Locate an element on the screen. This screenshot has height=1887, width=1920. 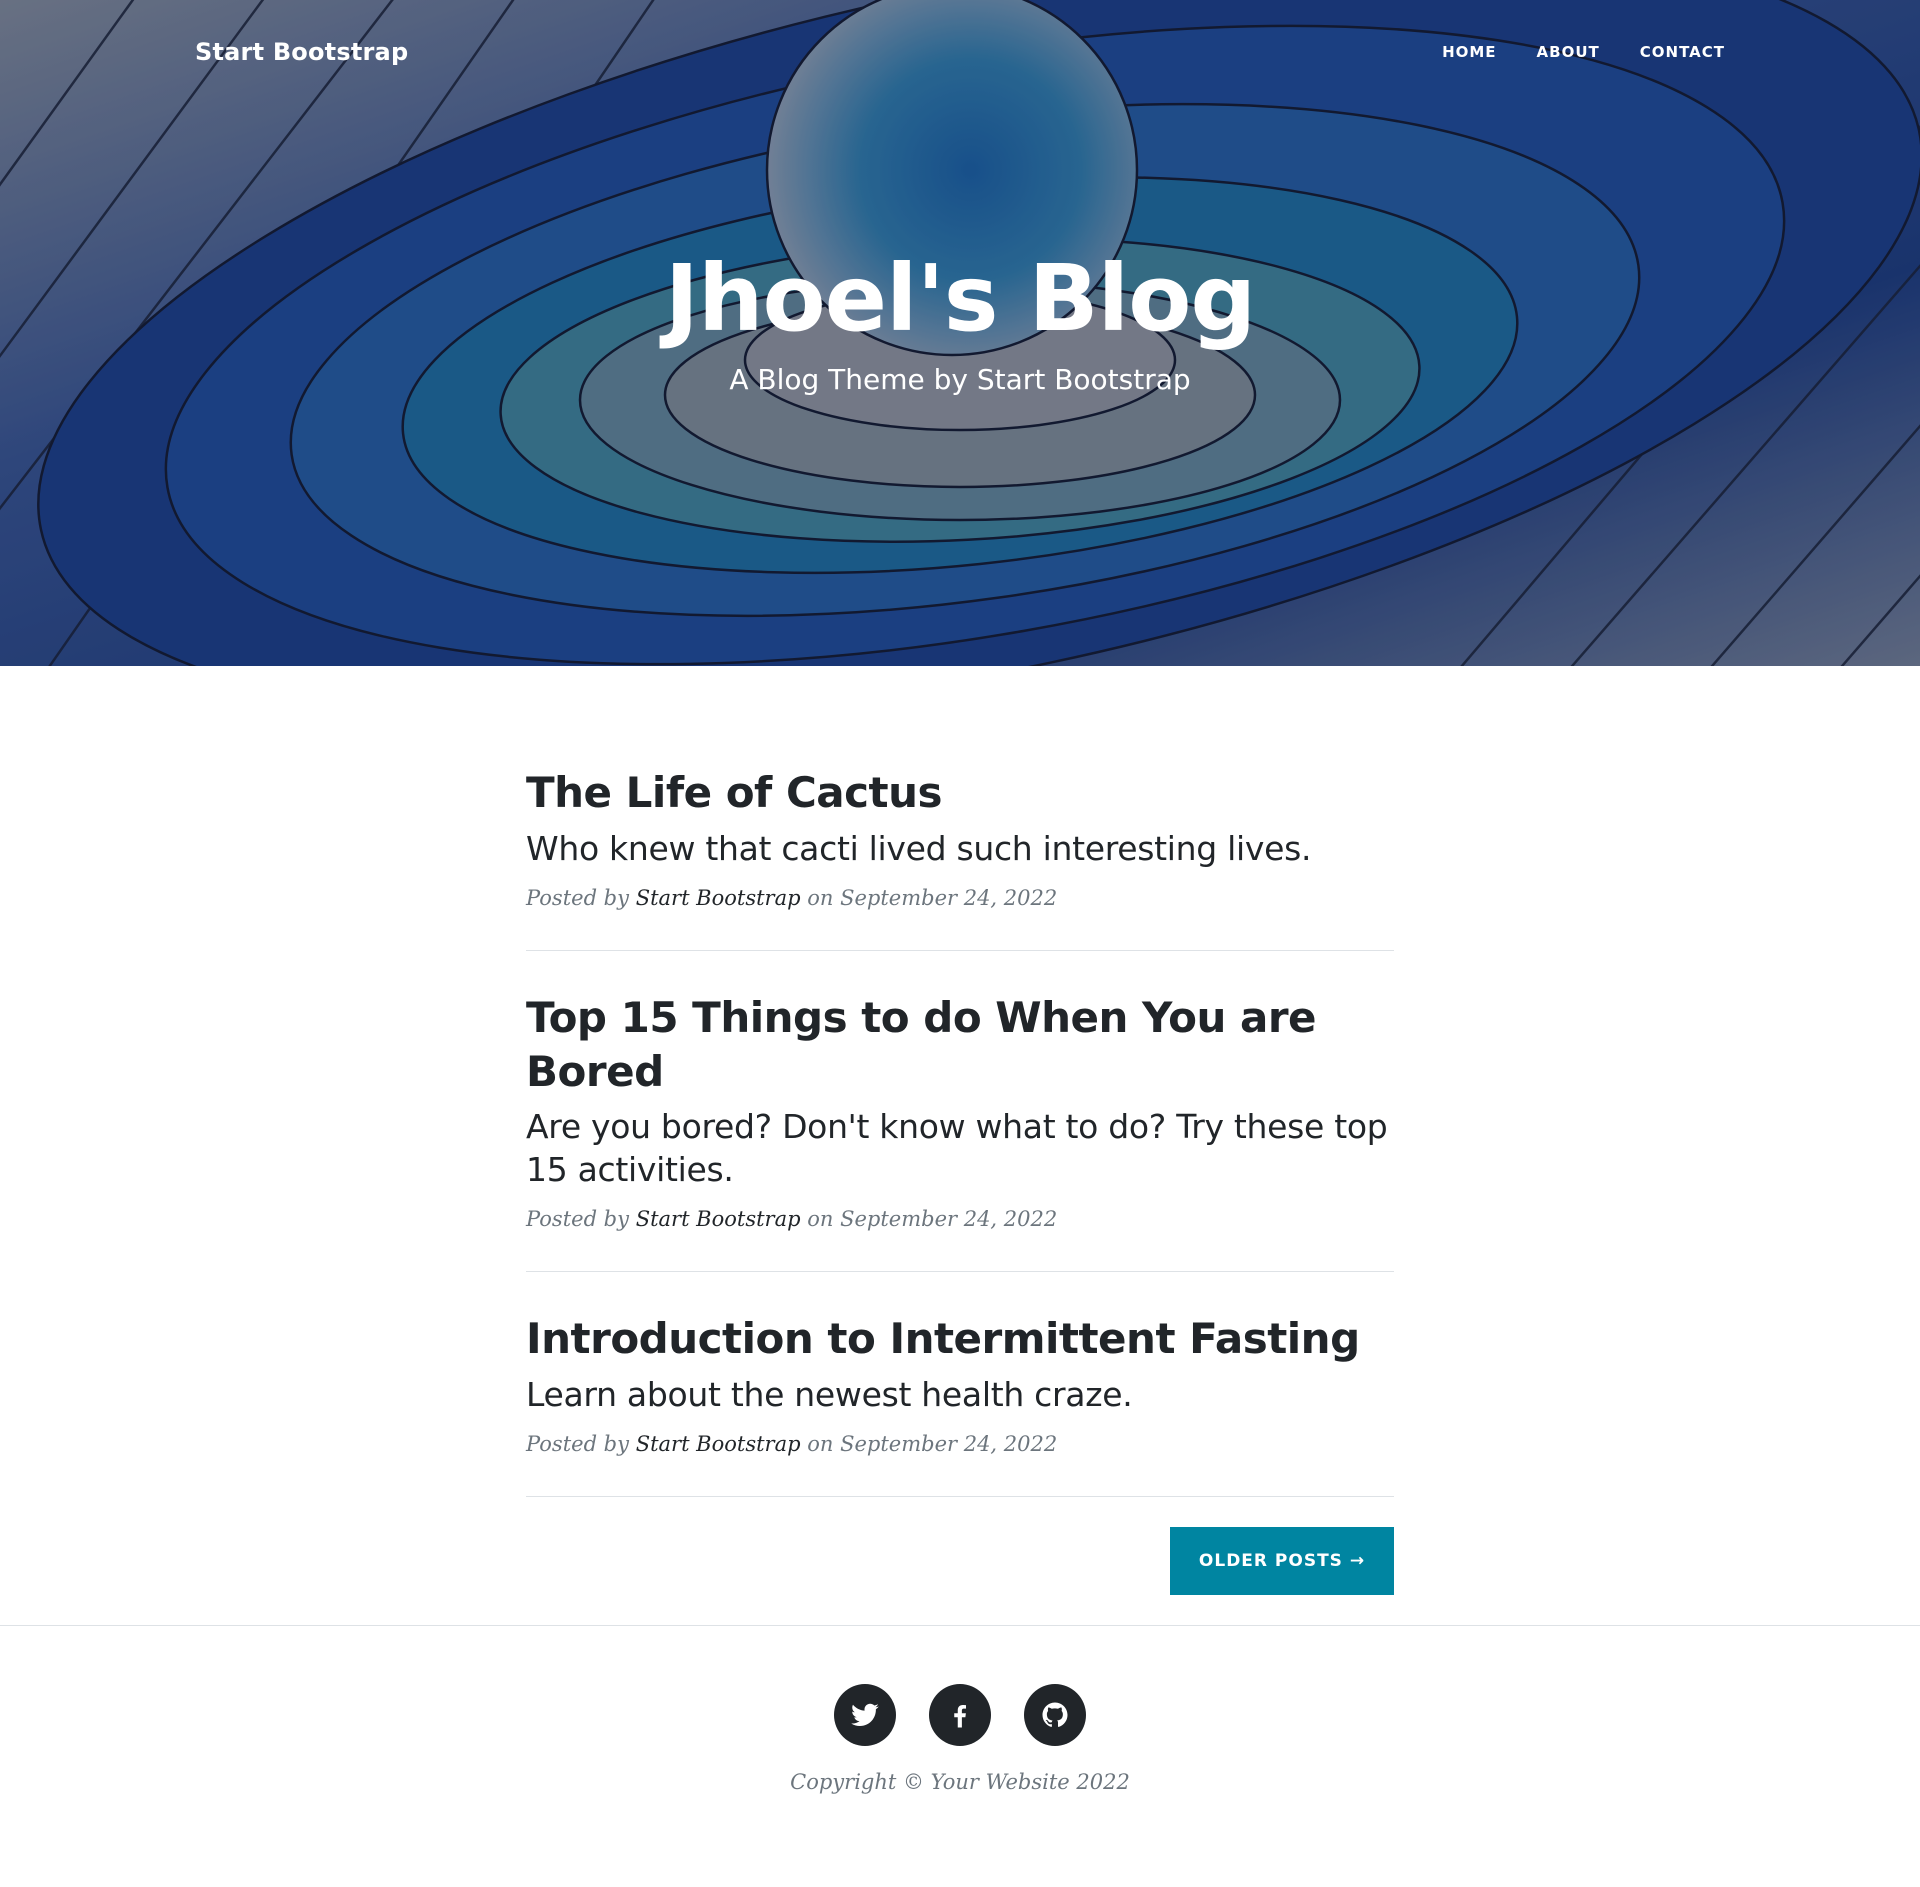
github-icon is located at coordinates (1055, 1714).